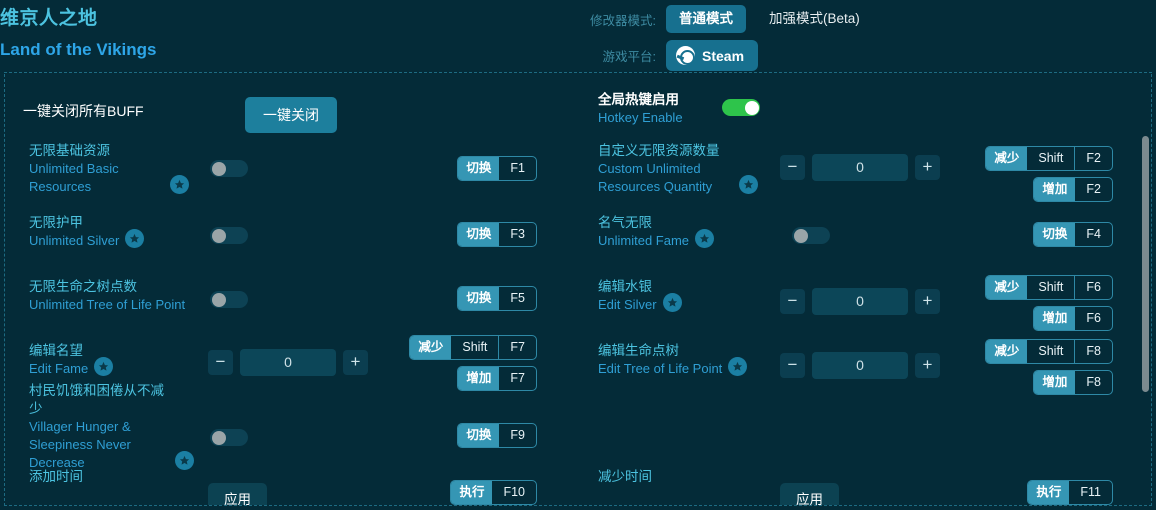 This screenshot has width=1156, height=510. What do you see at coordinates (87, 232) in the screenshot?
I see `label-unlimited-silver: 无限护甲 Unlimited Silver` at bounding box center [87, 232].